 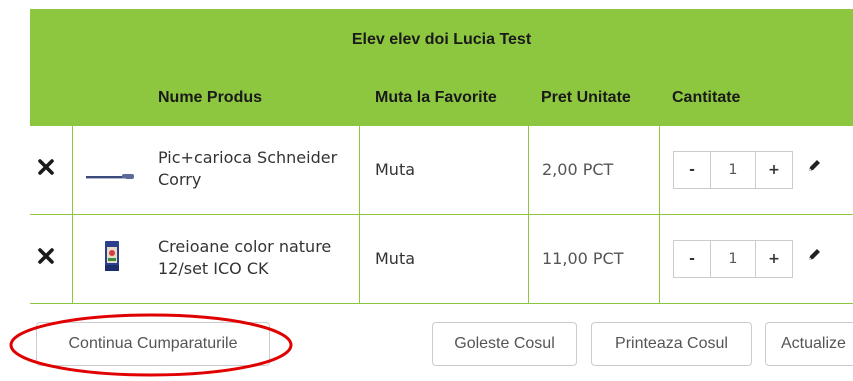 I want to click on column-name: Nume Produs, so click(x=210, y=97).